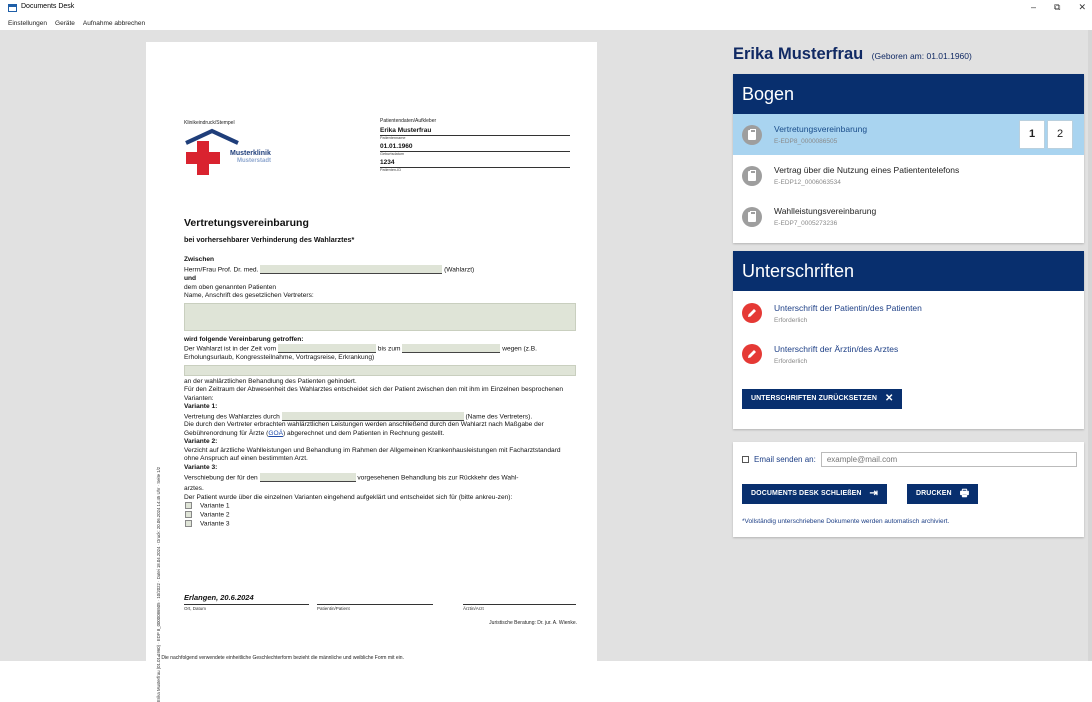  I want to click on page-selector: 1 2, so click(1046, 134).